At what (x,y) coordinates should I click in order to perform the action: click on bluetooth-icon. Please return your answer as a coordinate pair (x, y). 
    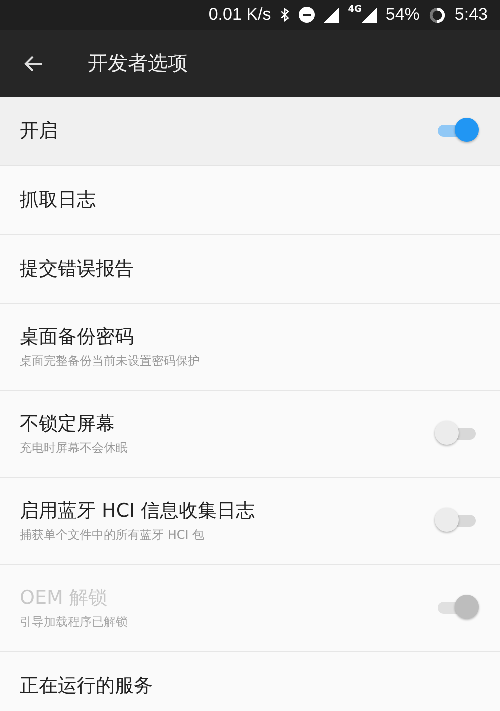
    Looking at the image, I should click on (285, 15).